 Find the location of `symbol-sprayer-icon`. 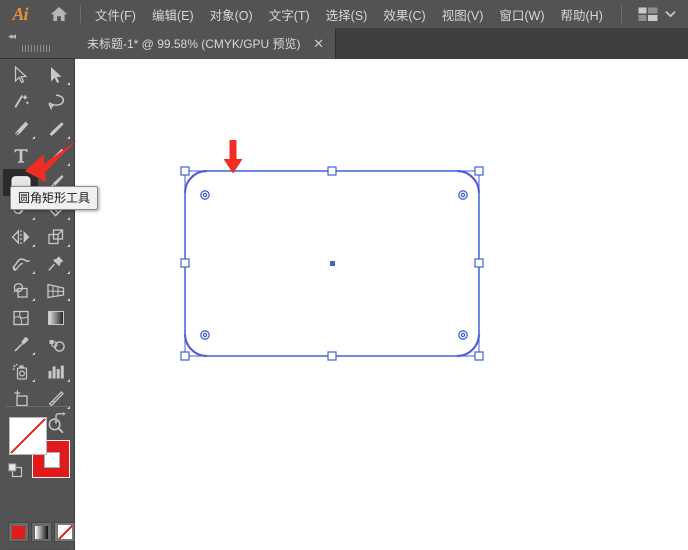

symbol-sprayer-icon is located at coordinates (19, 371).